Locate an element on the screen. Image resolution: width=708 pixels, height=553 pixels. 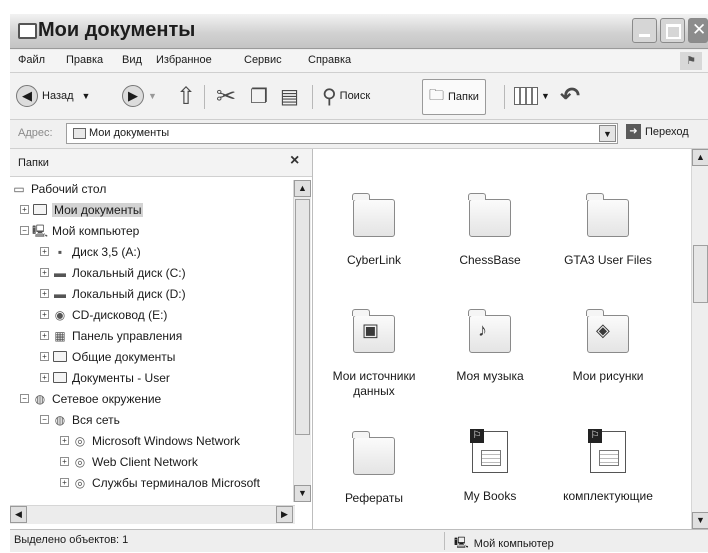
close-icon: × is located at coordinates (294, 161).